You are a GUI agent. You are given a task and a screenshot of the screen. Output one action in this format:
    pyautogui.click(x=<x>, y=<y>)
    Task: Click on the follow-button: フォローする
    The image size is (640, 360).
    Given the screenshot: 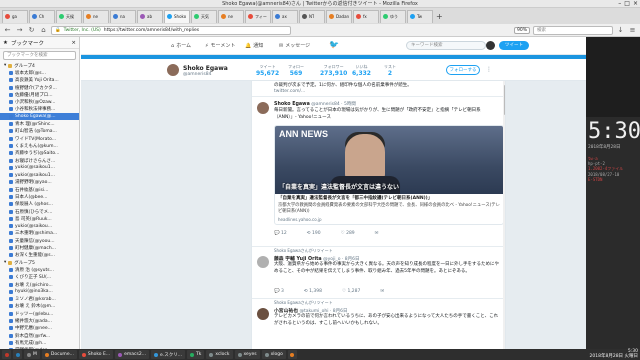 What is the action you would take?
    pyautogui.click(x=463, y=70)
    